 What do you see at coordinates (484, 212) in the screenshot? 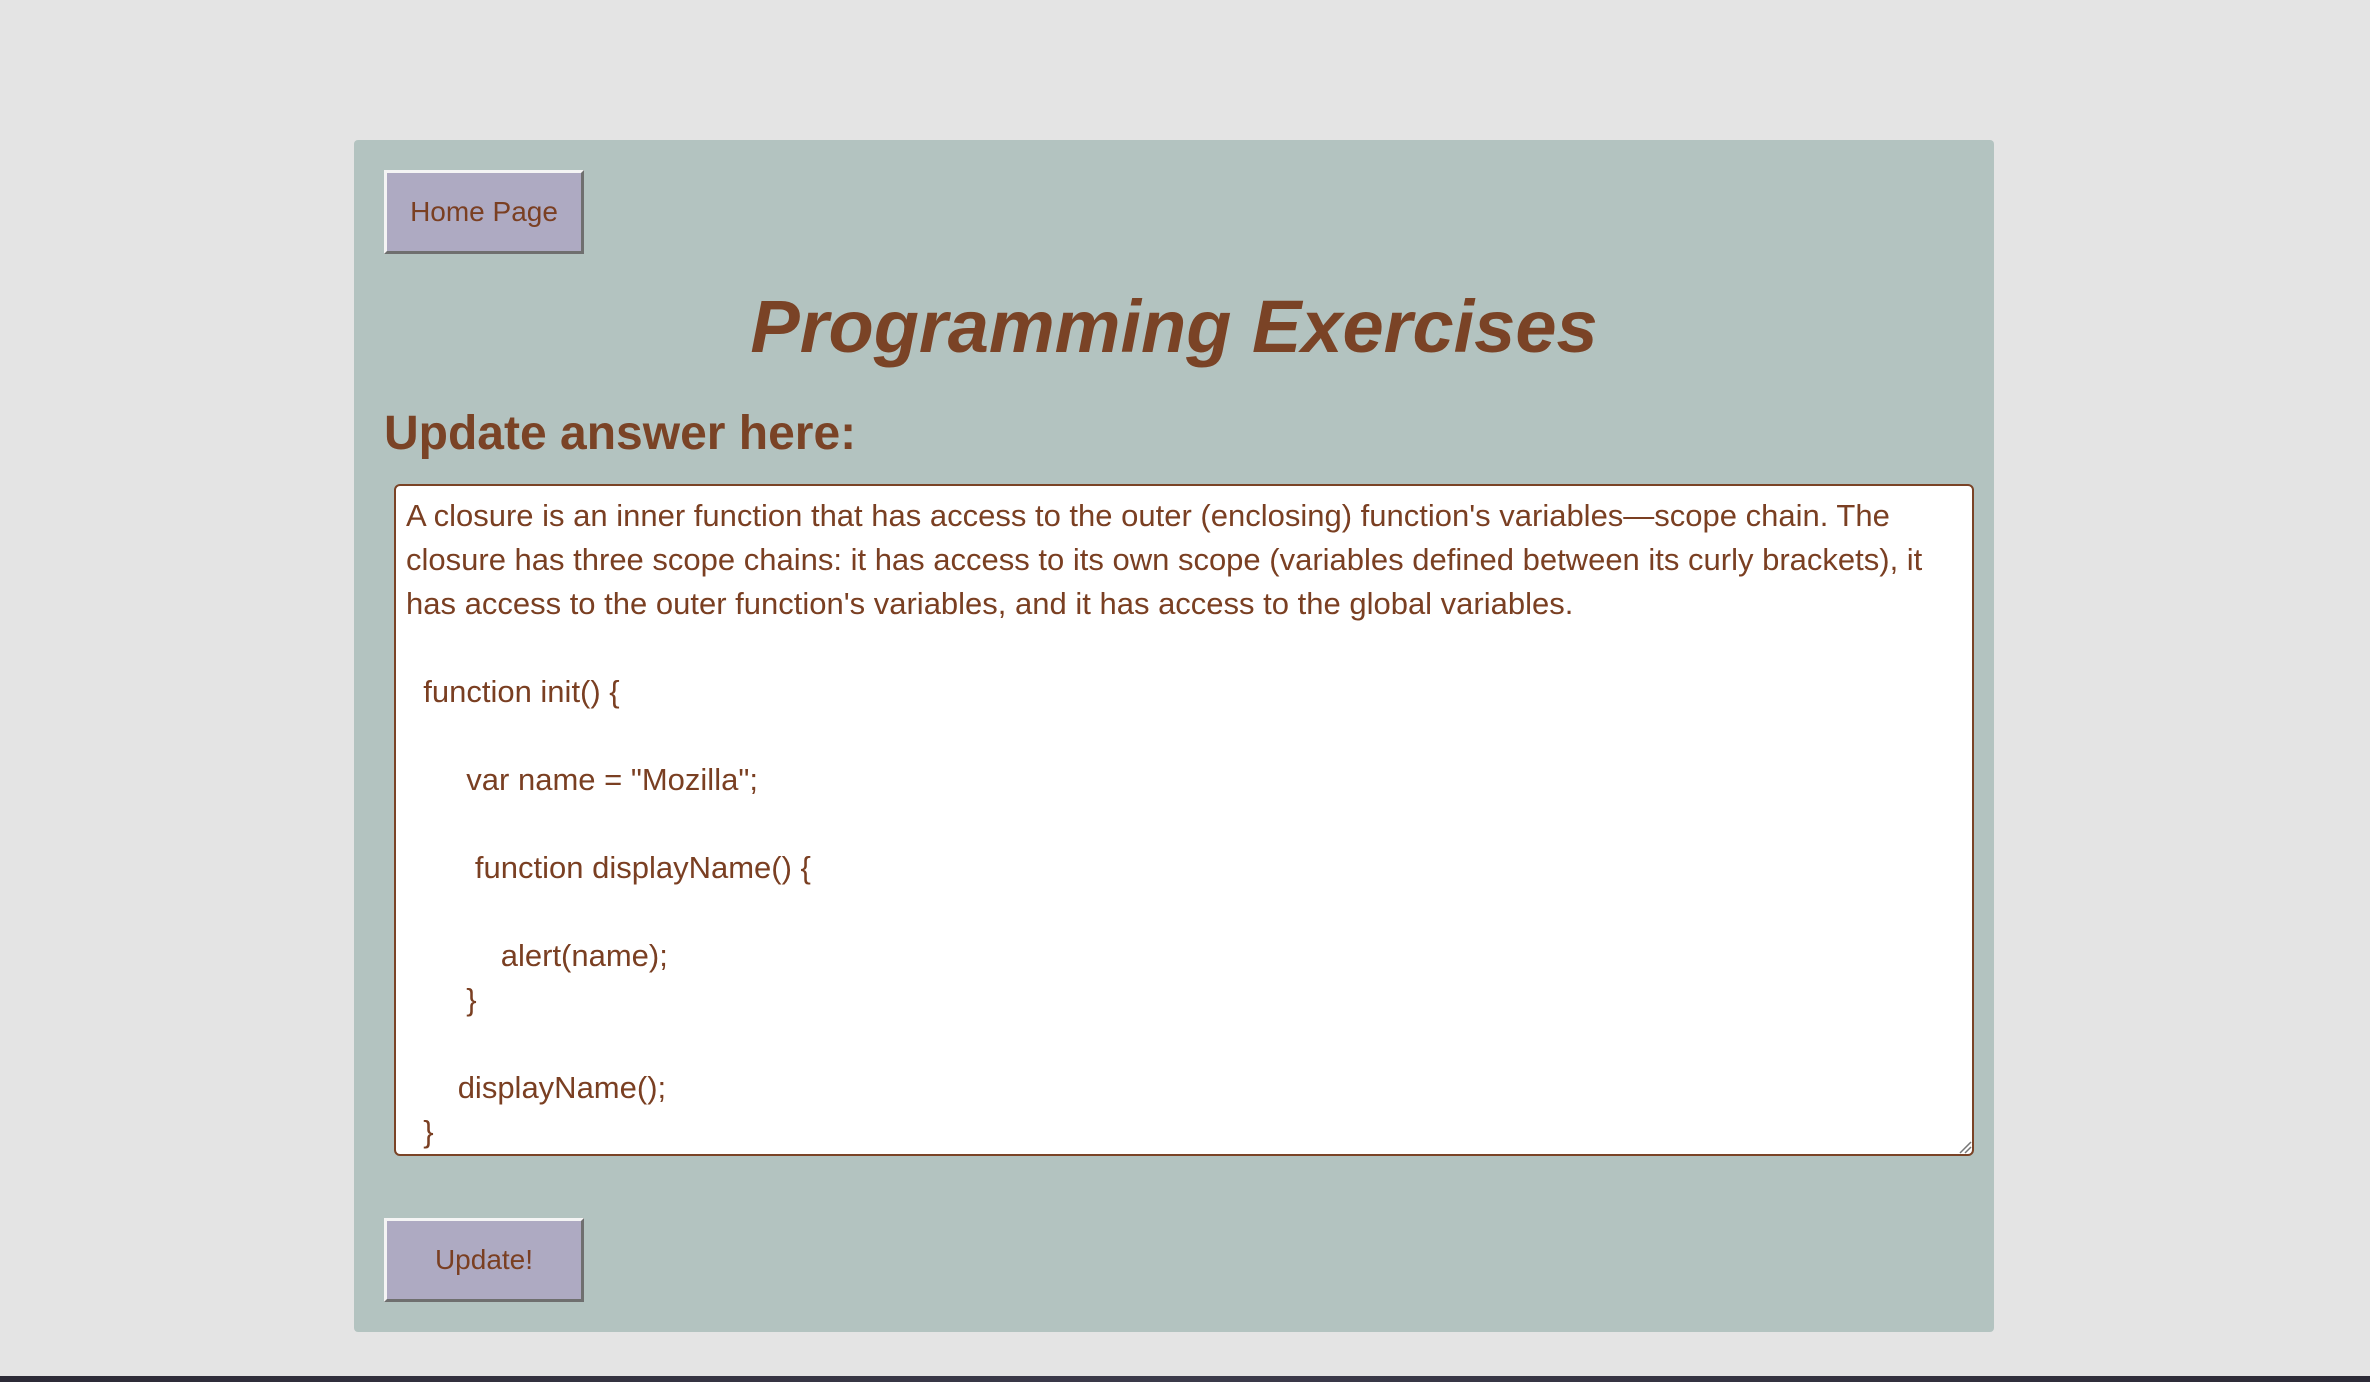
I see `home-page-button: Home Page` at bounding box center [484, 212].